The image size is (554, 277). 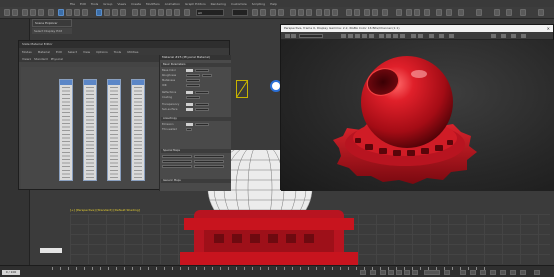 I want to click on menu-item-scripting: Scripting, so click(x=258, y=4).